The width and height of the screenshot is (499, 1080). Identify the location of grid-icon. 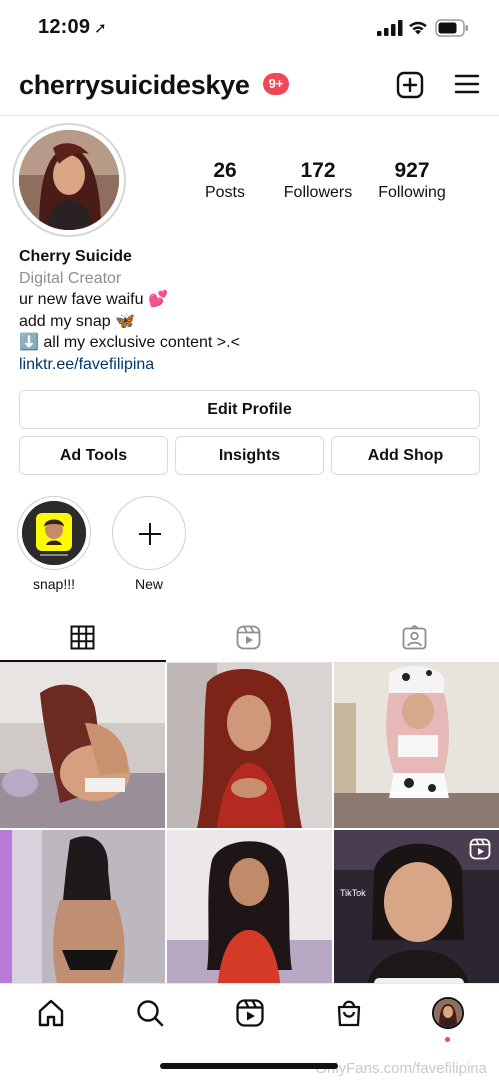
(82, 637).